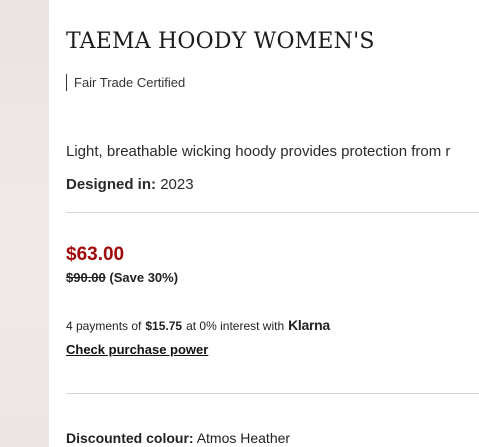 This screenshot has height=447, width=479. I want to click on designed-in: Designed in: 2023, so click(130, 184).